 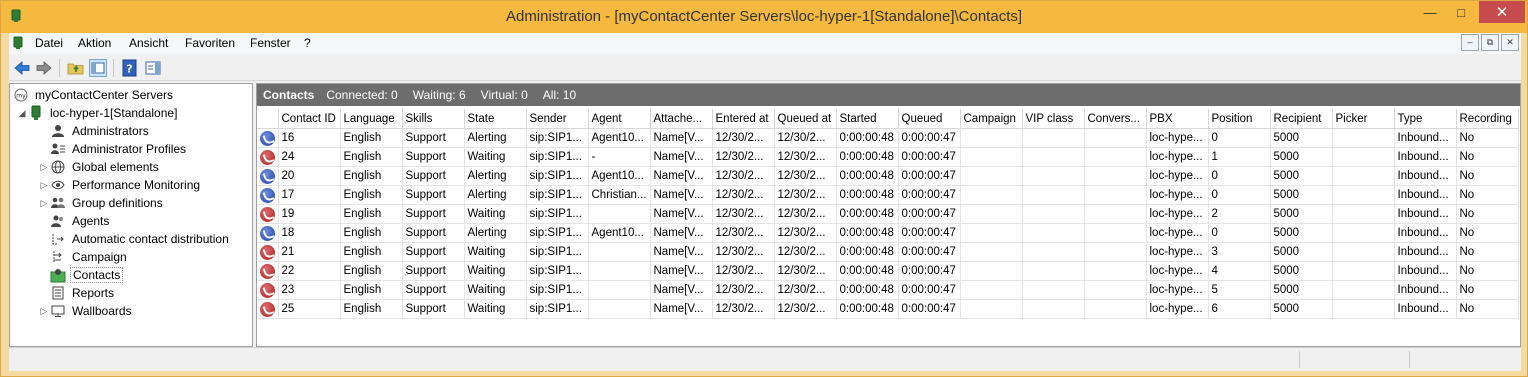 What do you see at coordinates (1510, 42) in the screenshot?
I see `mdi-close-button: ✕` at bounding box center [1510, 42].